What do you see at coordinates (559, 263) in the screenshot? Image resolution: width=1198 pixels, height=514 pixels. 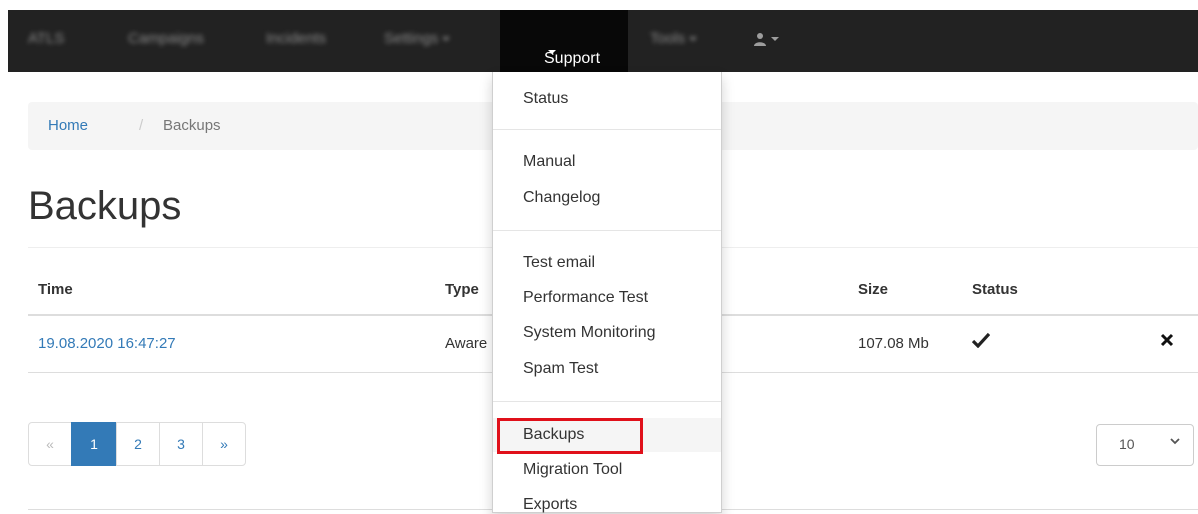 I see `menu-item-test-email: Test email` at bounding box center [559, 263].